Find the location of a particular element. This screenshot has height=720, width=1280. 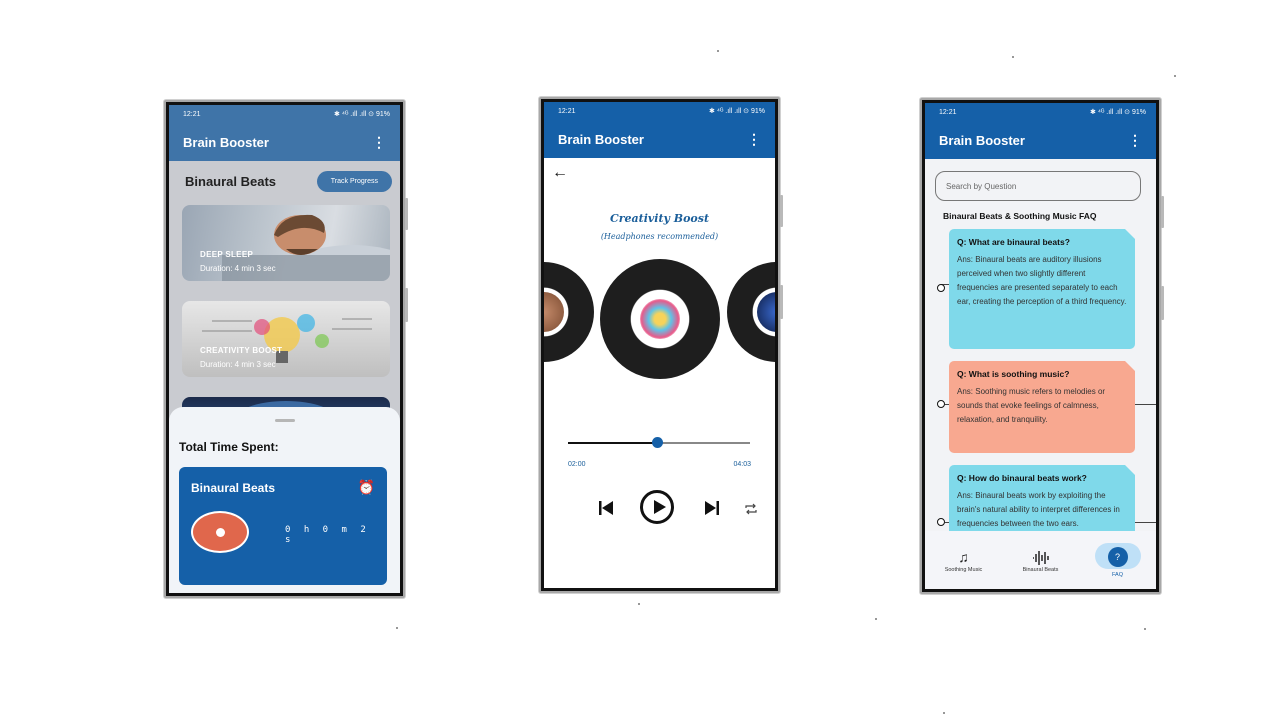

header-row: Binaural Beats Track Progress is located at coordinates (284, 177).